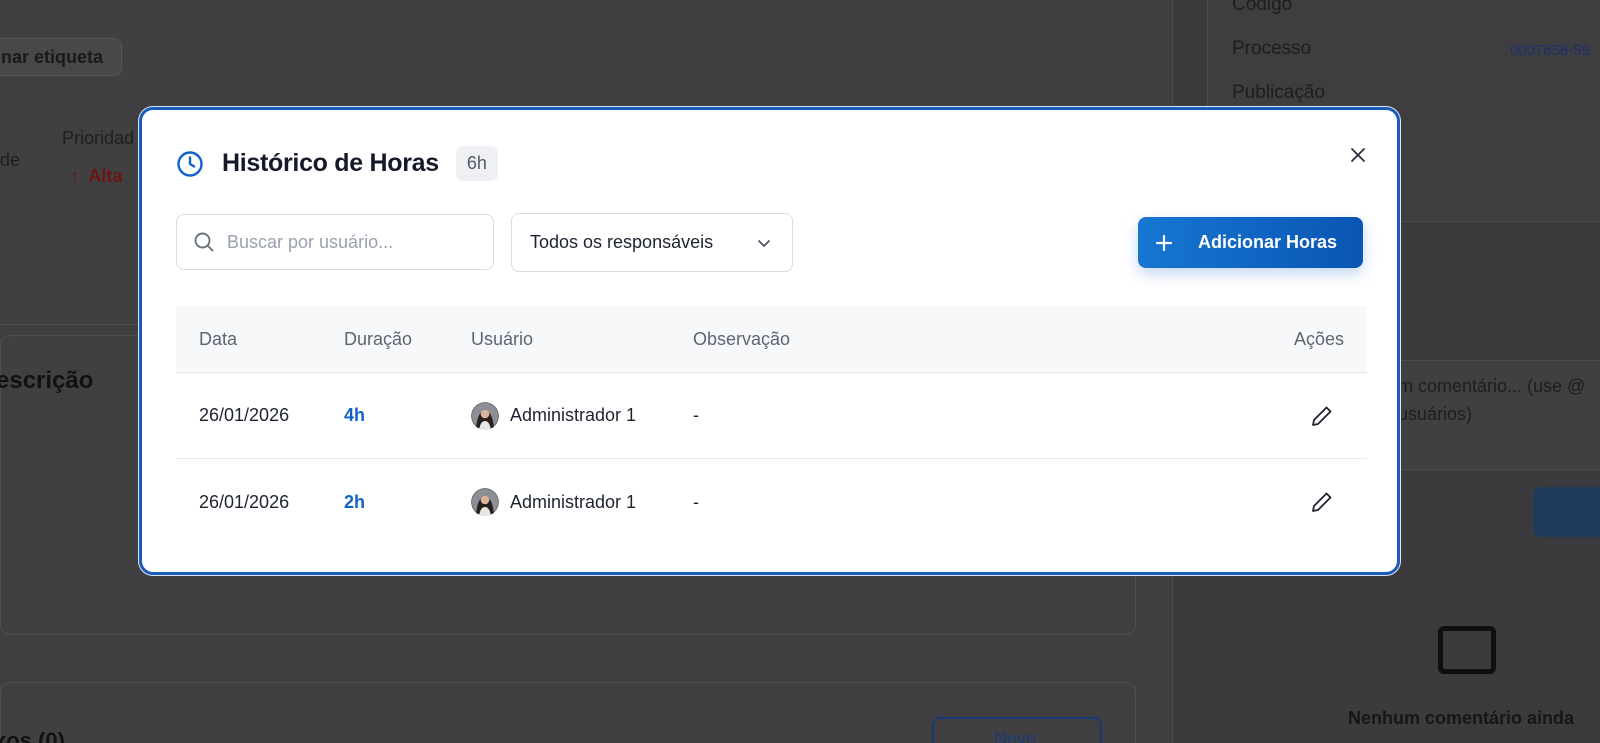  I want to click on total-hours-badge: 6h, so click(476, 163).